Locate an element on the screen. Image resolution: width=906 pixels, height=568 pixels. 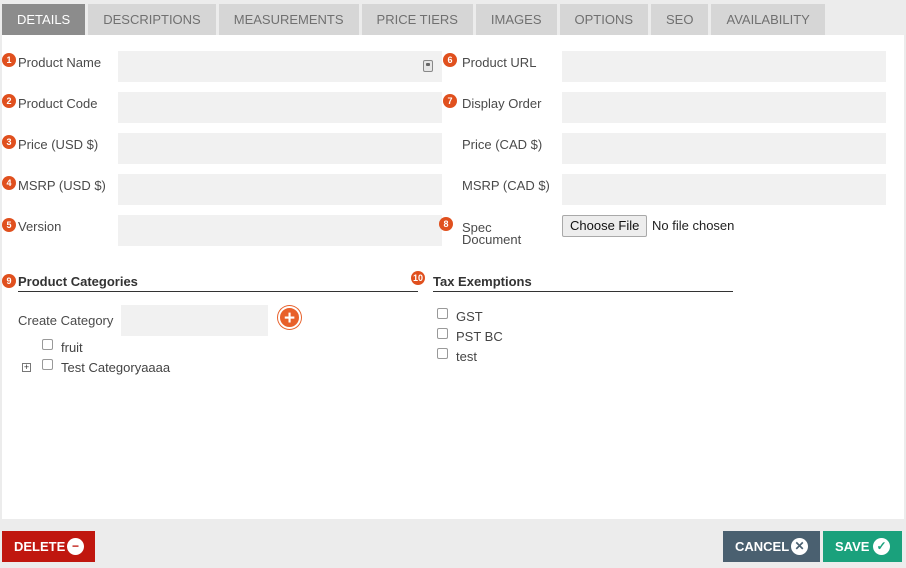
display-order-input is located at coordinates (724, 107).